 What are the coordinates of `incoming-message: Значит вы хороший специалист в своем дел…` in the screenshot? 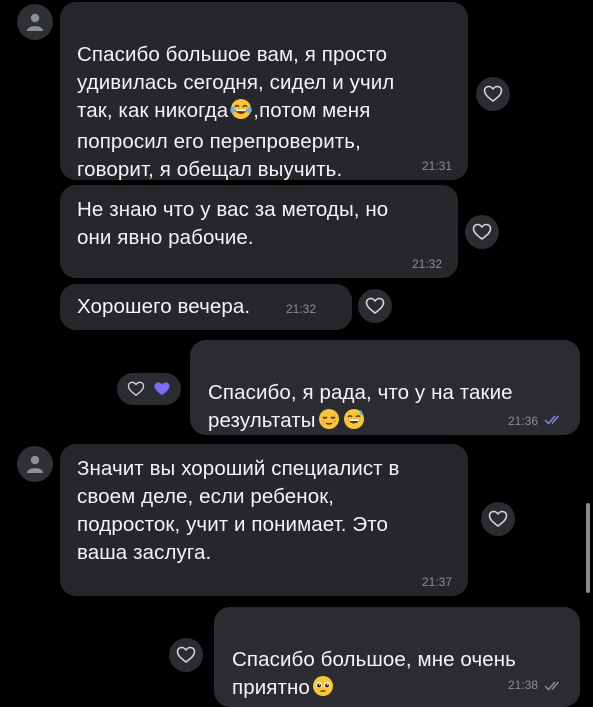 It's located at (264, 520).